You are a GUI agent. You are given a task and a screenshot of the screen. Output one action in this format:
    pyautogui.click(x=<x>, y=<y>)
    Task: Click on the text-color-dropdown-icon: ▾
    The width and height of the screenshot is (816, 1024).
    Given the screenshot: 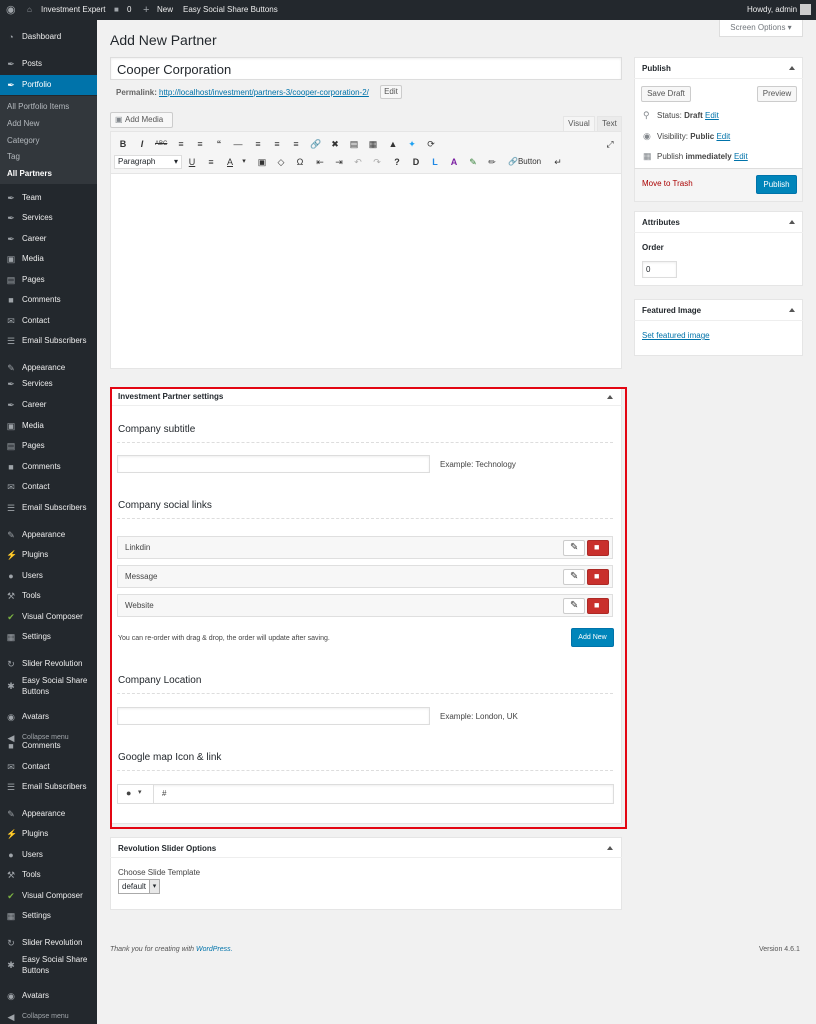 What is the action you would take?
    pyautogui.click(x=244, y=162)
    